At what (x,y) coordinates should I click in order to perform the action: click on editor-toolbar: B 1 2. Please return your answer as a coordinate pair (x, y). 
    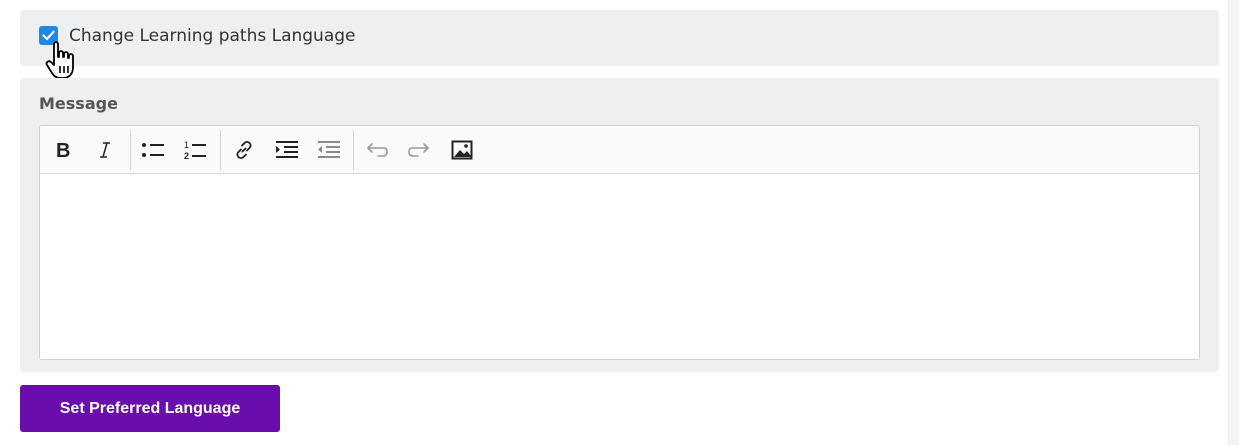
    Looking at the image, I should click on (619, 150).